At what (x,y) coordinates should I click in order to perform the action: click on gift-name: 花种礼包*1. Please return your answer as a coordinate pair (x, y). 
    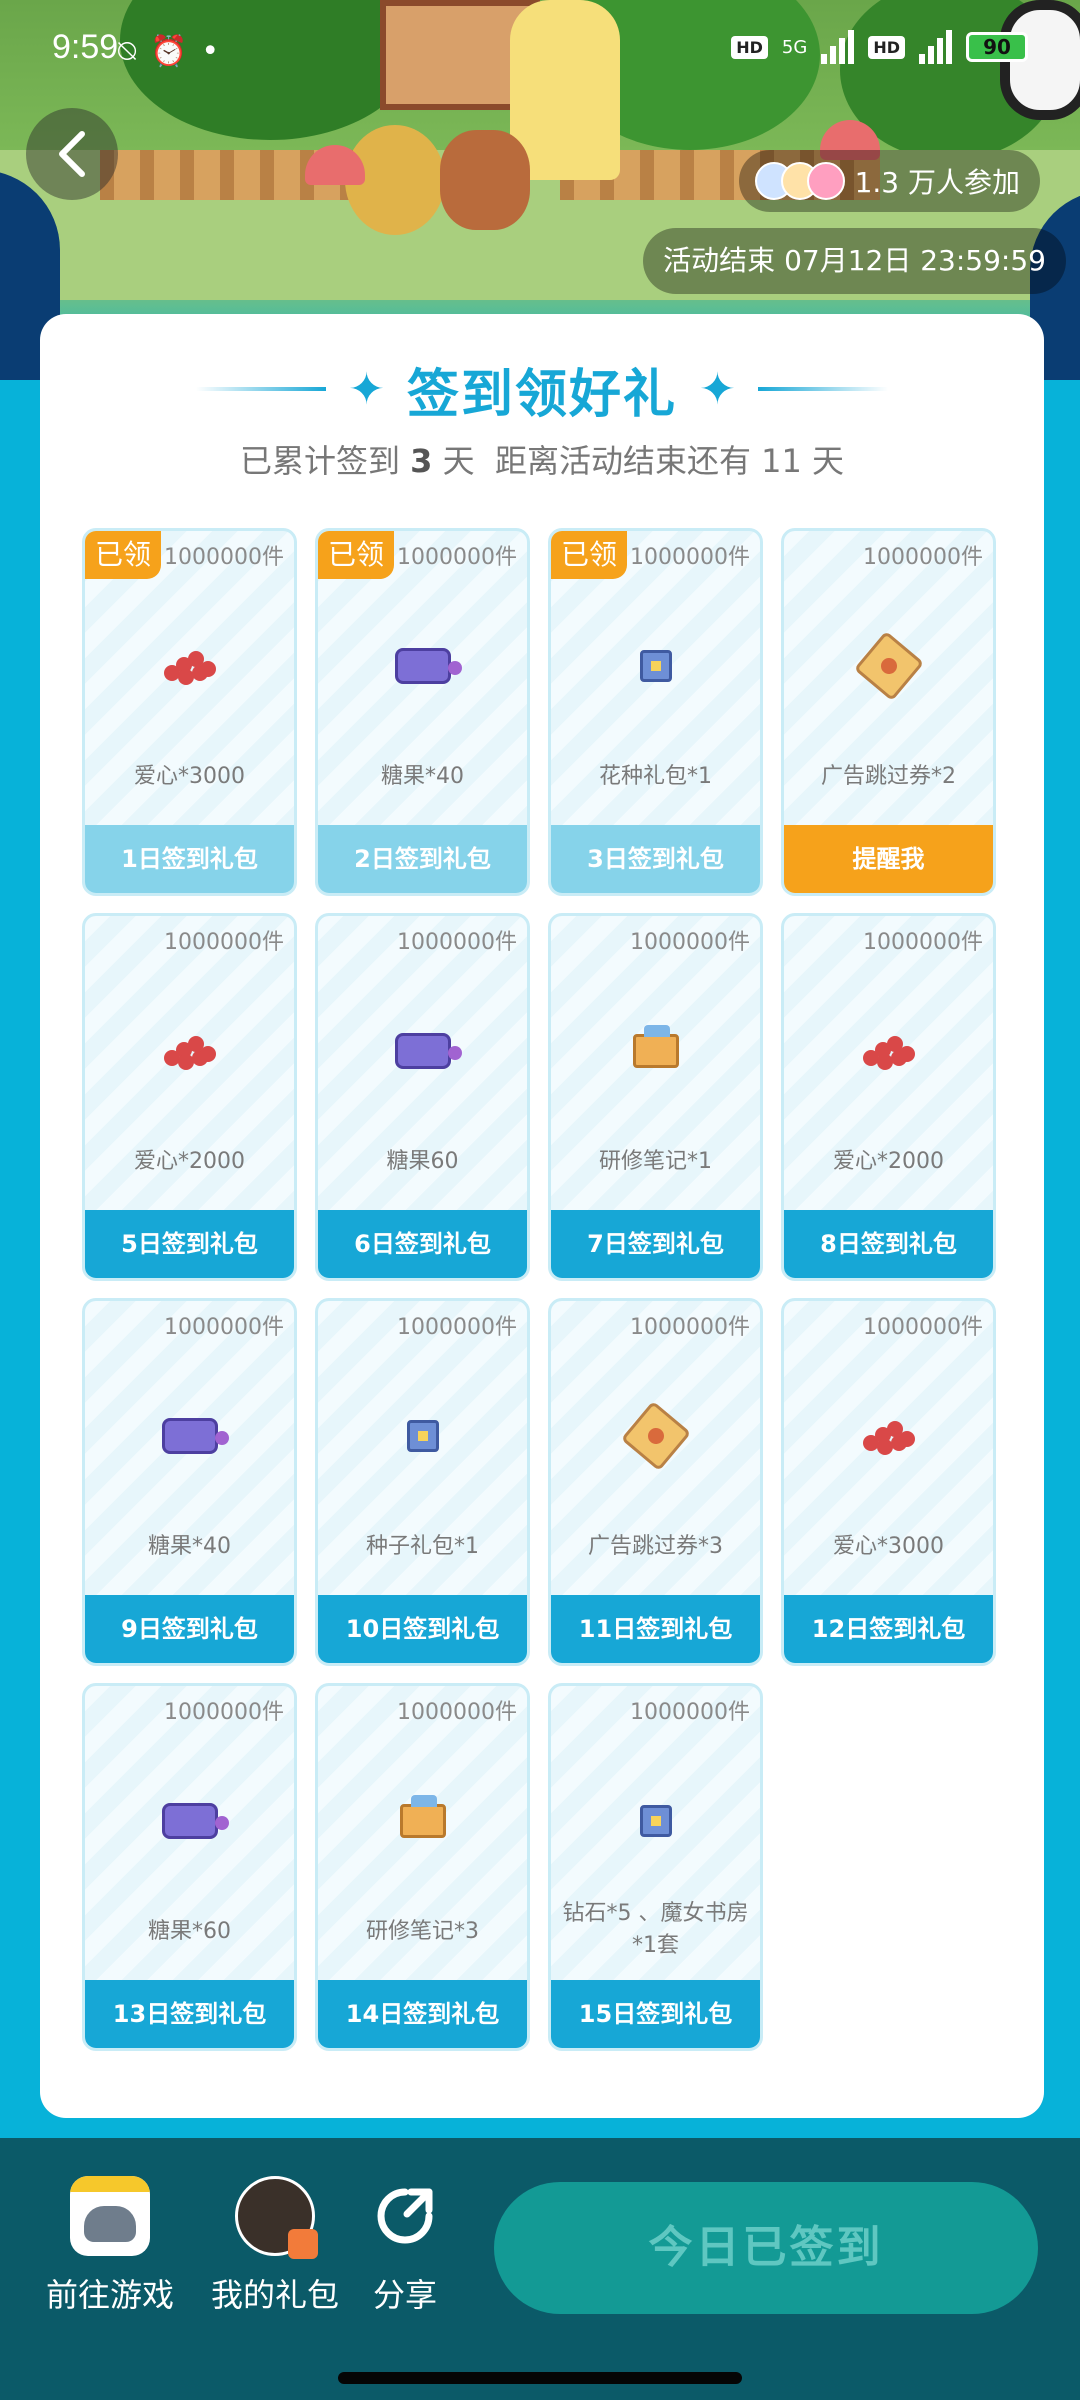
    Looking at the image, I should click on (655, 776).